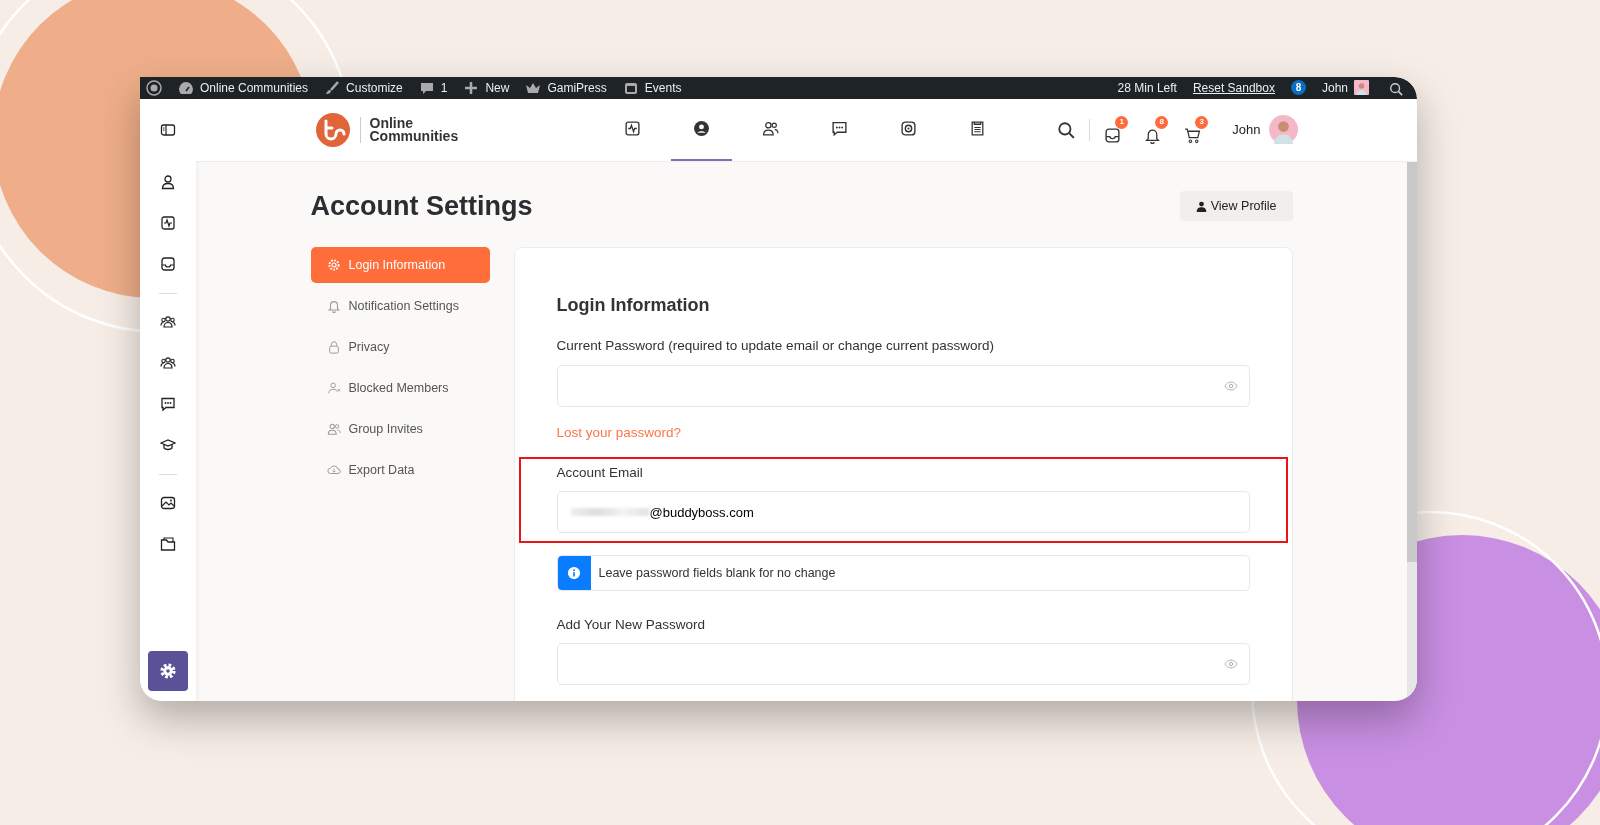 The image size is (1600, 825). What do you see at coordinates (471, 87) in the screenshot?
I see `plus-icon` at bounding box center [471, 87].